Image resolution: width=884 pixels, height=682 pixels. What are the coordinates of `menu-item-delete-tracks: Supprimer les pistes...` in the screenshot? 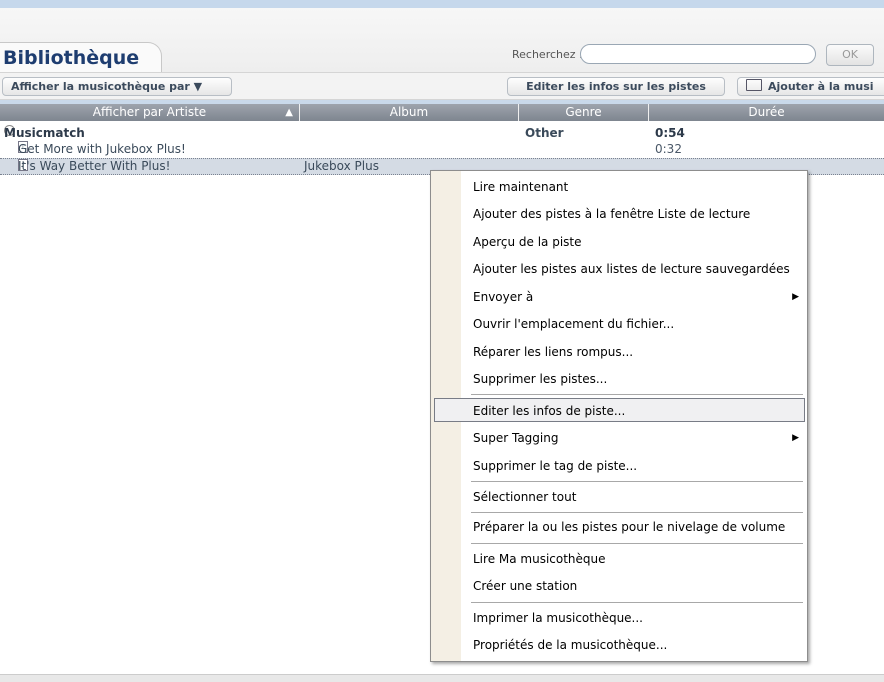 It's located at (619, 379).